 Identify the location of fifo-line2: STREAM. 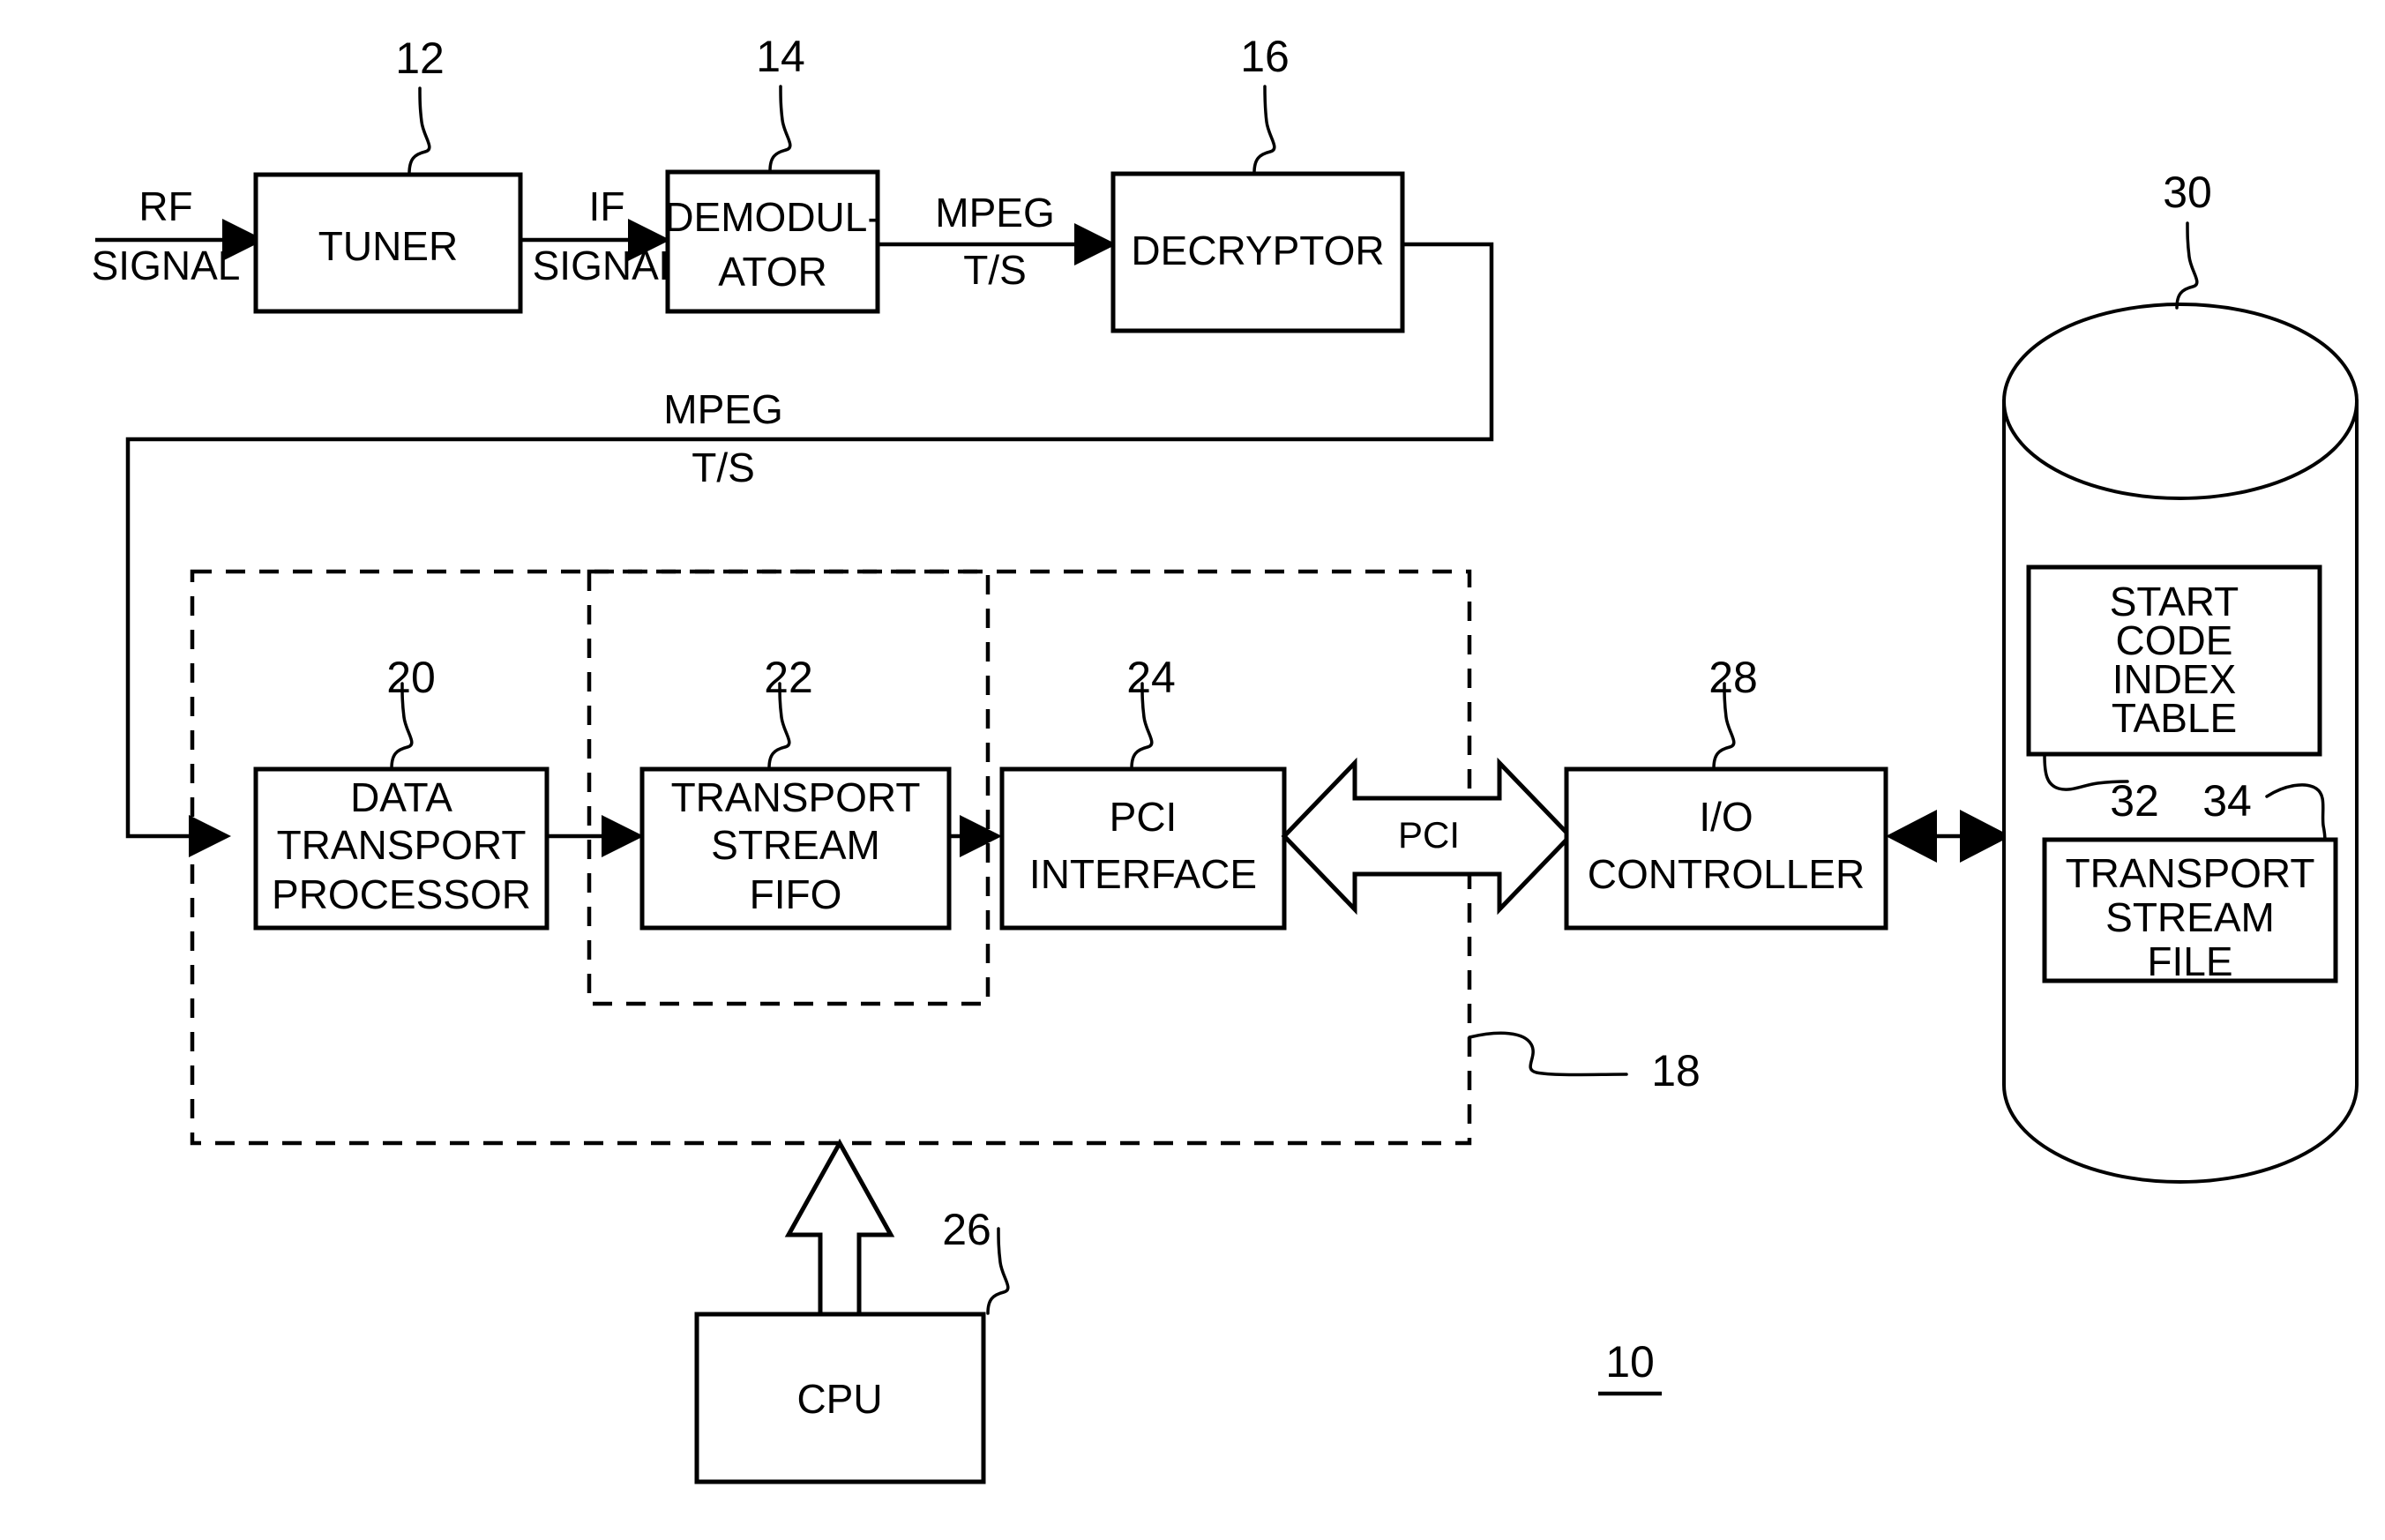
(795, 845).